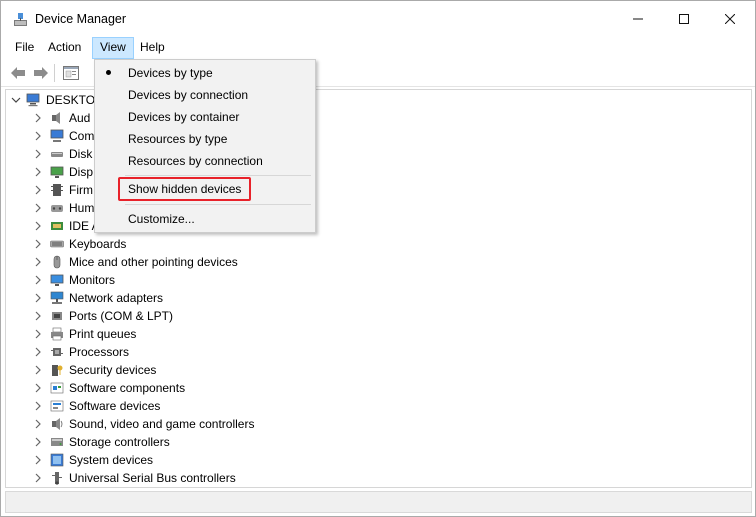 This screenshot has width=756, height=517. What do you see at coordinates (113, 48) in the screenshot?
I see `menu-view: View` at bounding box center [113, 48].